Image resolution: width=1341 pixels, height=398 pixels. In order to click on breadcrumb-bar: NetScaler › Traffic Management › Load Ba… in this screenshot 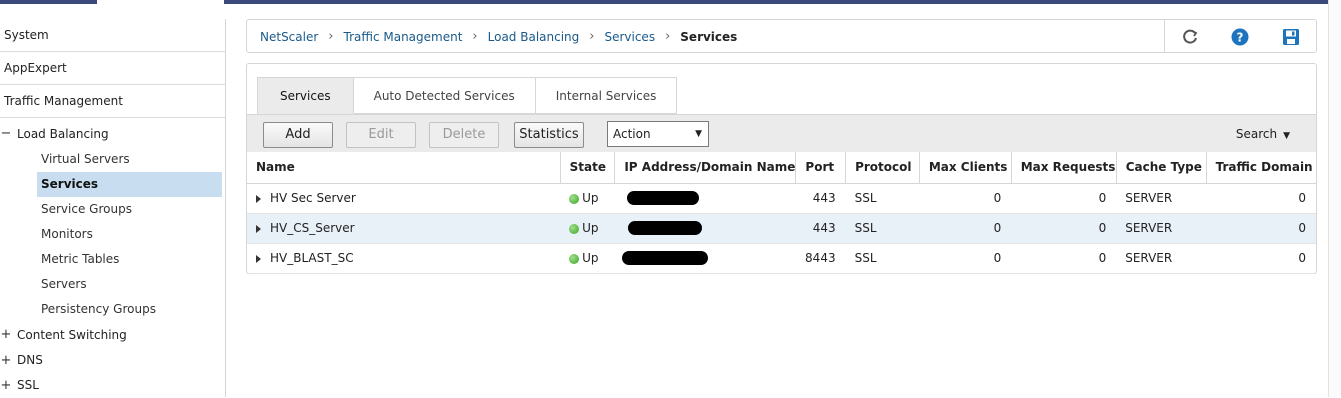, I will do `click(781, 36)`.